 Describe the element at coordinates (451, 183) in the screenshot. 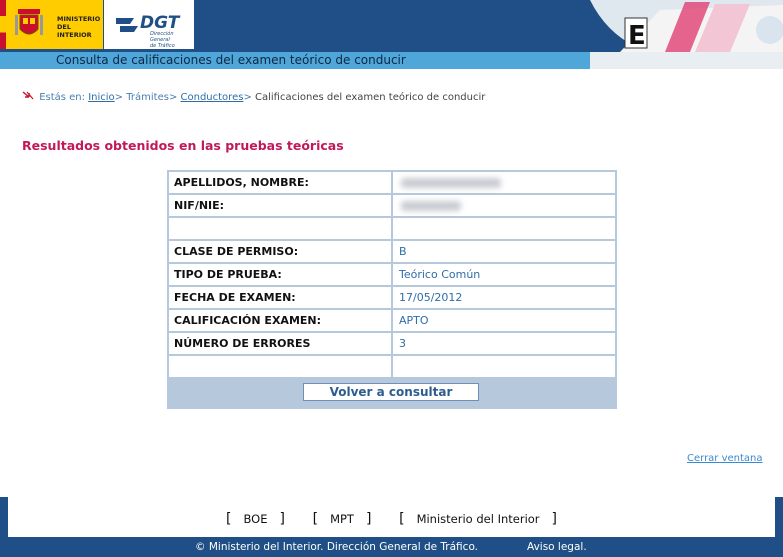

I see `redacted-name` at that location.